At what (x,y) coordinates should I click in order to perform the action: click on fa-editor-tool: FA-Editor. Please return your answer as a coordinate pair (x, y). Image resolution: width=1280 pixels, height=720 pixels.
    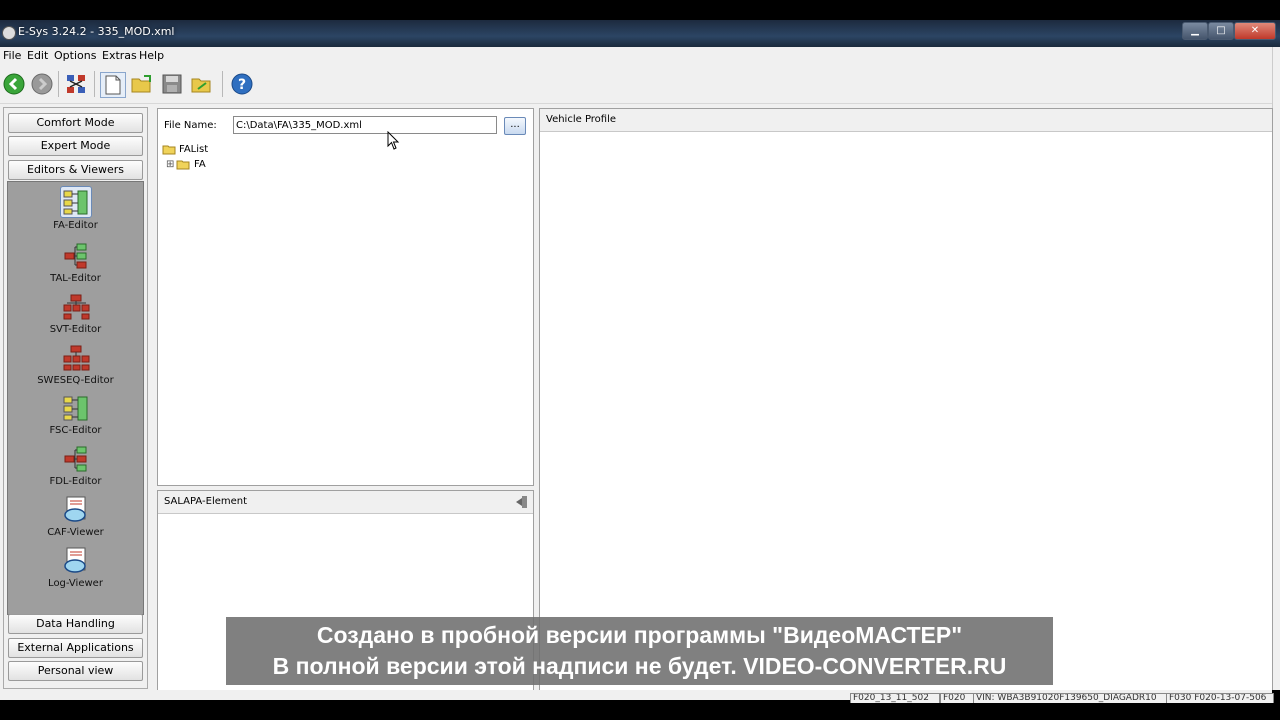
    Looking at the image, I should click on (75, 208).